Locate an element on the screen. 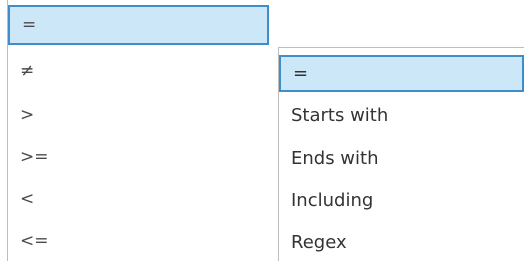  option-greater-or-equal: >= is located at coordinates (138, 157).